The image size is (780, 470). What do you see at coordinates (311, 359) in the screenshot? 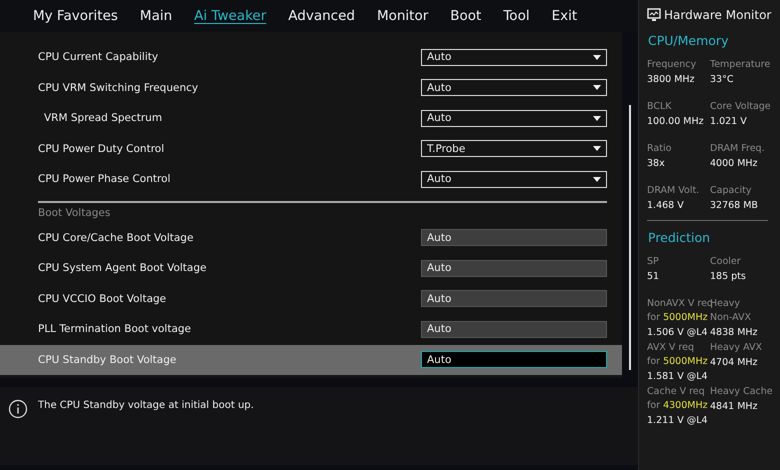
I see `selected-row-highlight: CPU Standby Boot Voltage Auto` at bounding box center [311, 359].